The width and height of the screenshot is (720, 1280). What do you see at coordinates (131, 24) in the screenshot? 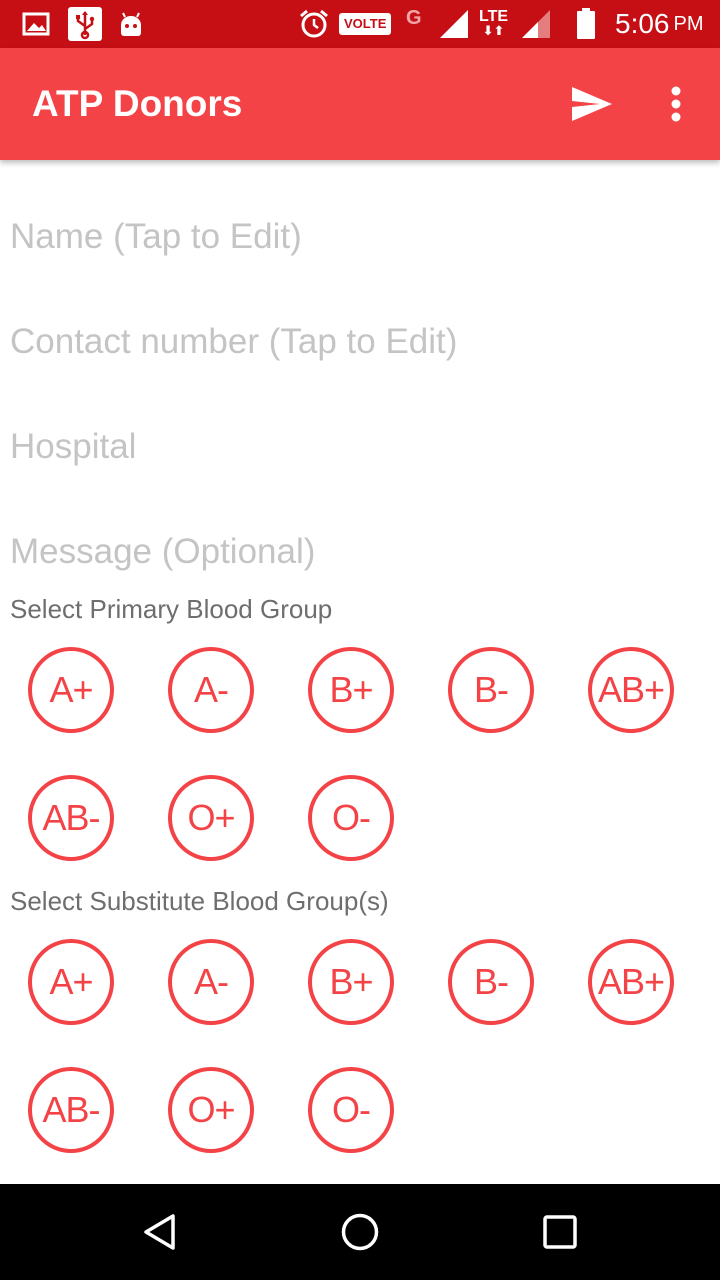
I see `android-icon` at bounding box center [131, 24].